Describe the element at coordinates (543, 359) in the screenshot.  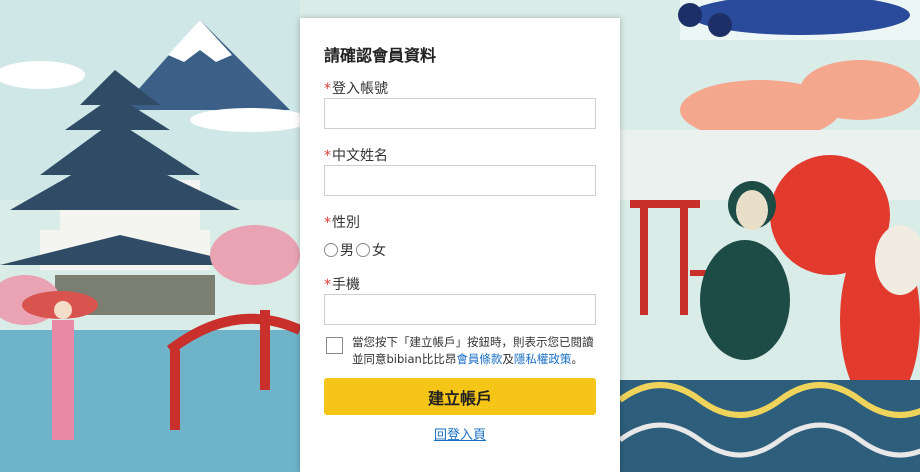
I see `privacy-policy-link: 隱私權政策` at that location.